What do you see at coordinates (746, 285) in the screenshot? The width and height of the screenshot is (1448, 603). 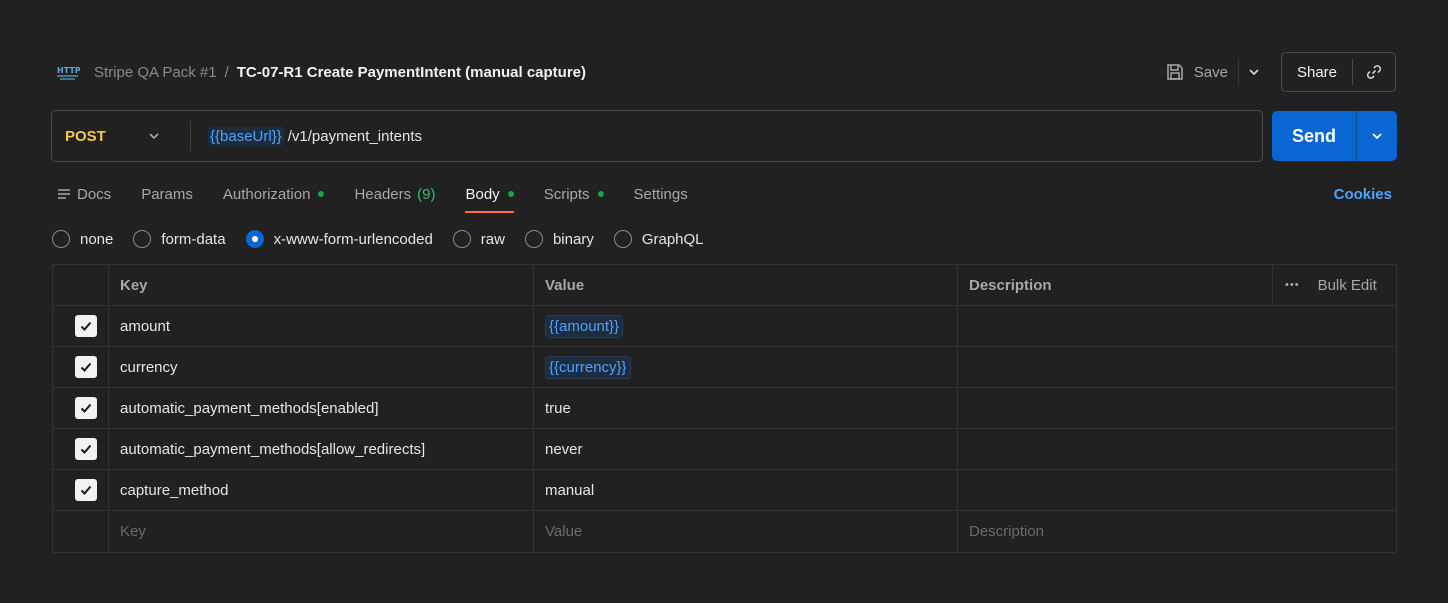 I see `column-header-value: Value` at bounding box center [746, 285].